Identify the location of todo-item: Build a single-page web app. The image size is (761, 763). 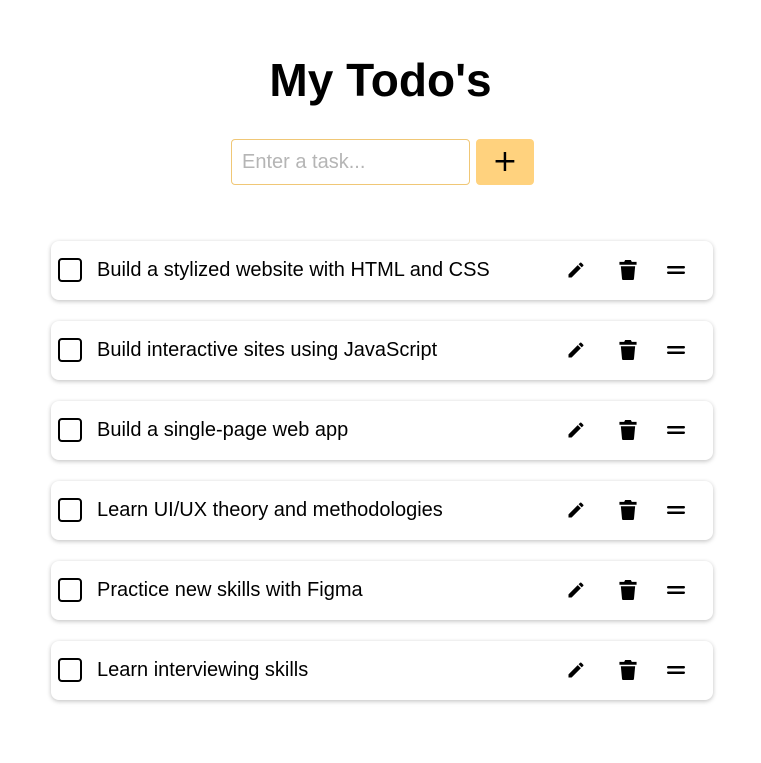
(382, 430).